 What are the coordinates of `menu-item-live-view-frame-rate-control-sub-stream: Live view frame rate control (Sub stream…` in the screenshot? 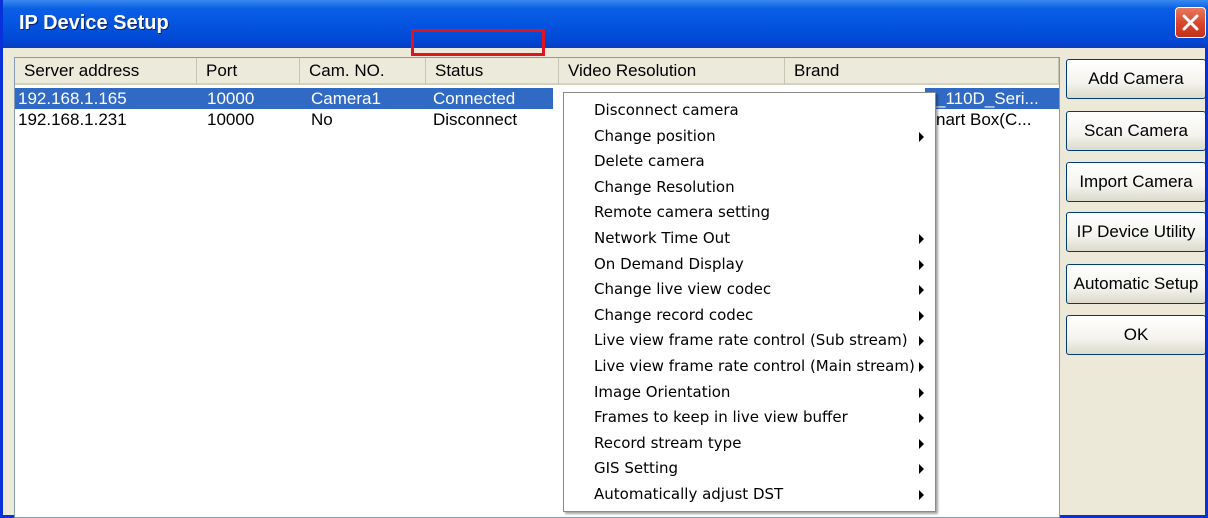 It's located at (749, 340).